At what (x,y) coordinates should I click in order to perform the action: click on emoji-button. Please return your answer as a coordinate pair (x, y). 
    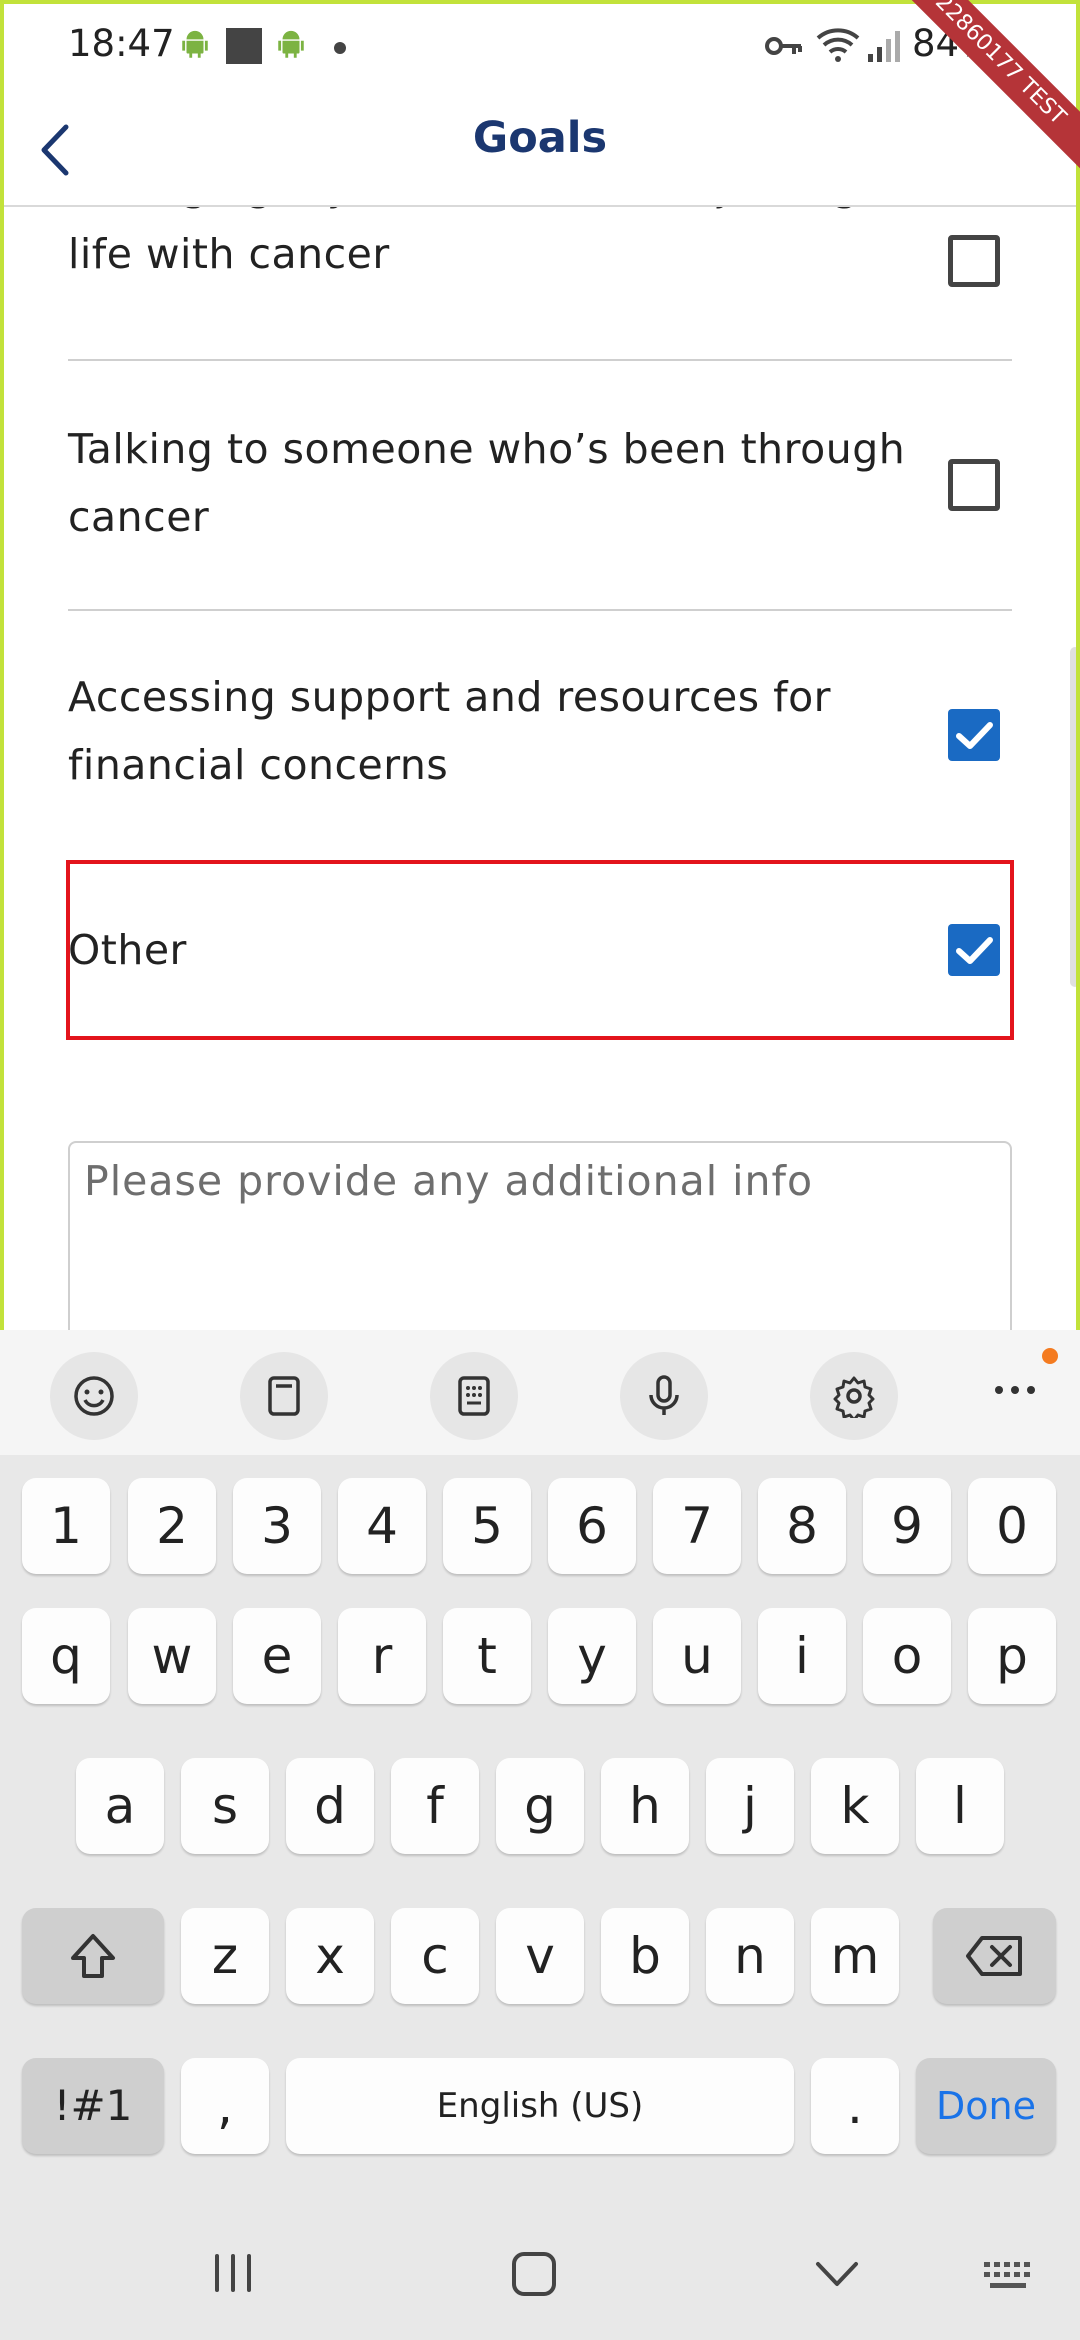
    Looking at the image, I should click on (94, 1396).